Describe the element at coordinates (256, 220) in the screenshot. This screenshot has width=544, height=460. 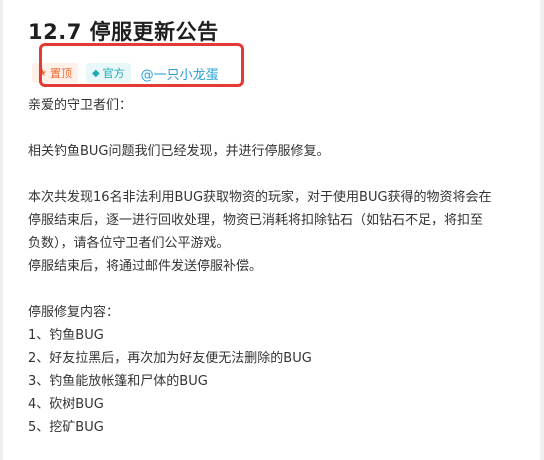
I see `paragraph-2-line-2: 停服结束后，逐一进行回收处理，物资已消耗将扣除钻石（如钻石不足，将扣至` at that location.